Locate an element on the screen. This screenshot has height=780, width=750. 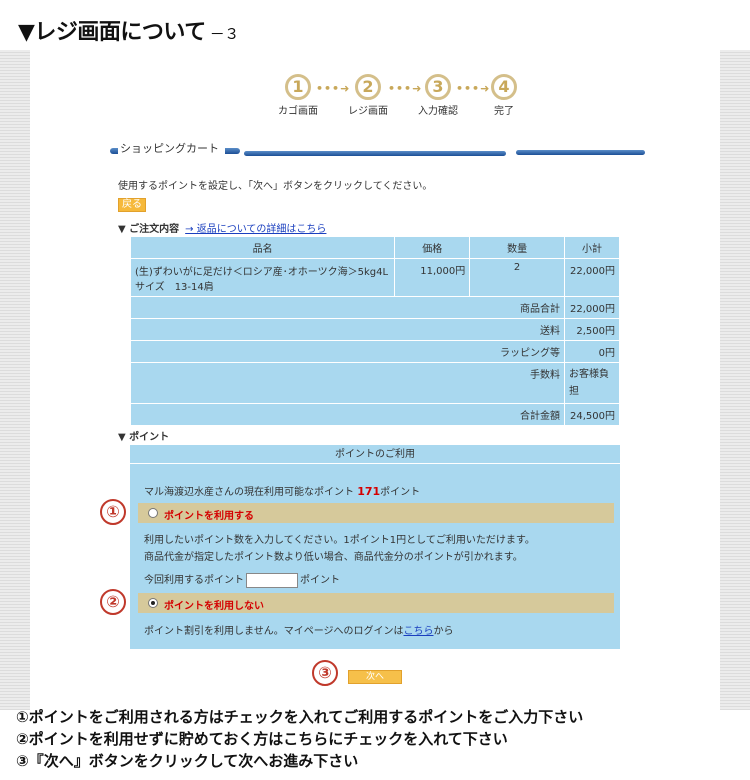
instruction-text: 使用するポイントを設定し、「次へ」ボタンをクリックしてください。 is located at coordinates (275, 186).